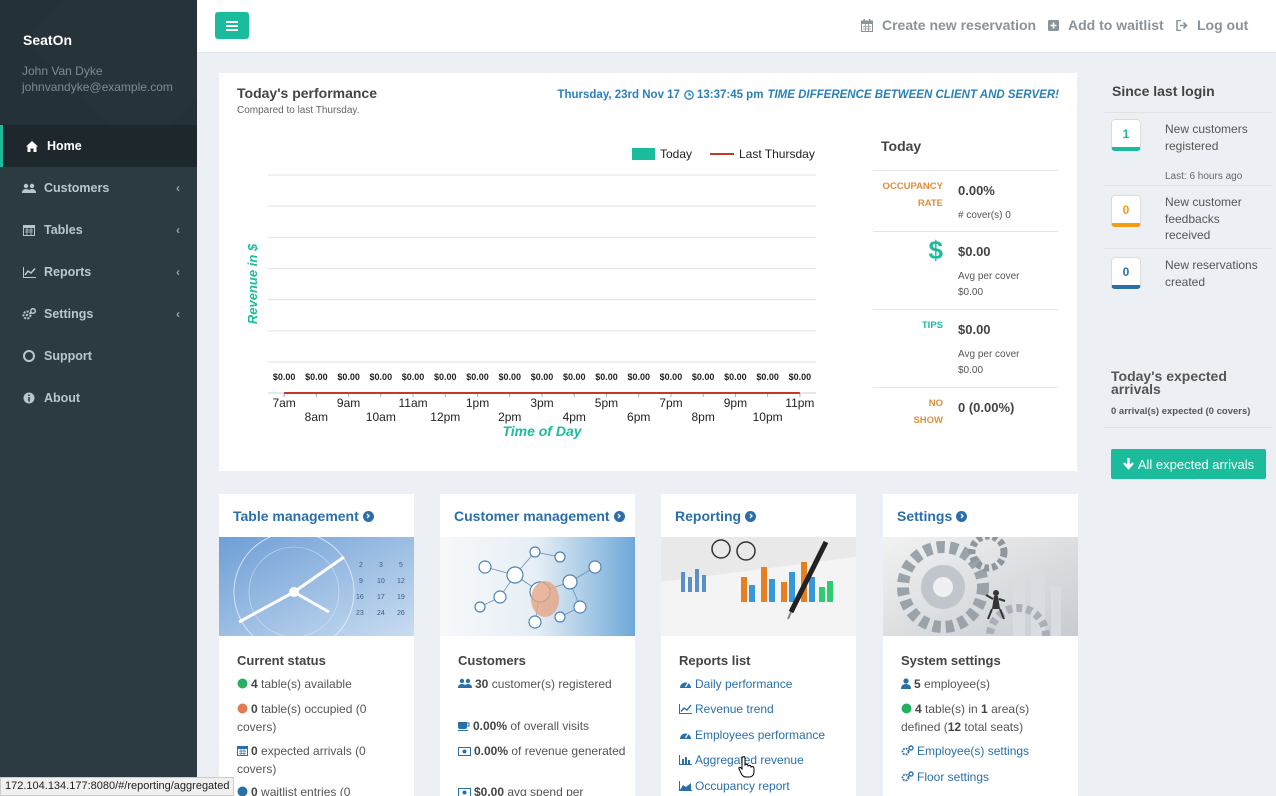 The height and width of the screenshot is (796, 1276). I want to click on overall-visits: 0.00% of overall visits, so click(543, 727).